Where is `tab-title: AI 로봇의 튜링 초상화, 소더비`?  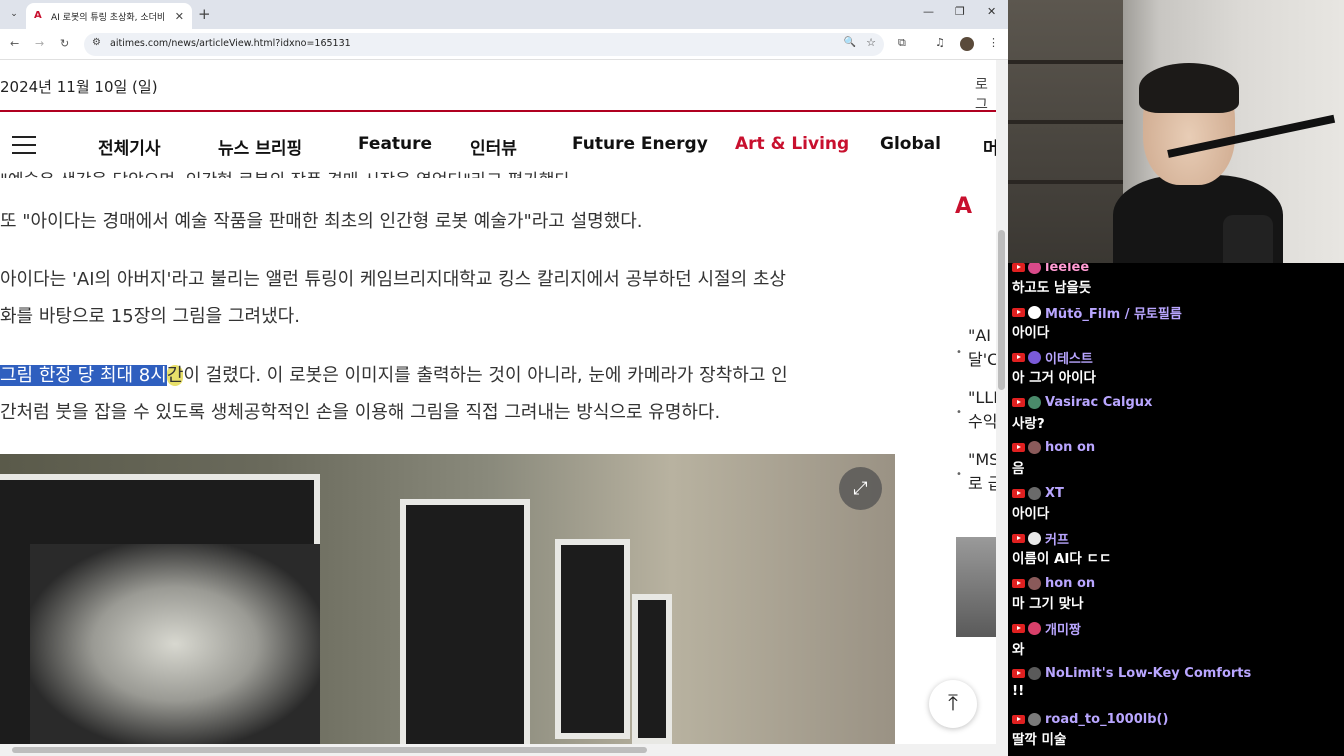 tab-title: AI 로봇의 튜링 초상화, 소더비 is located at coordinates (108, 17).